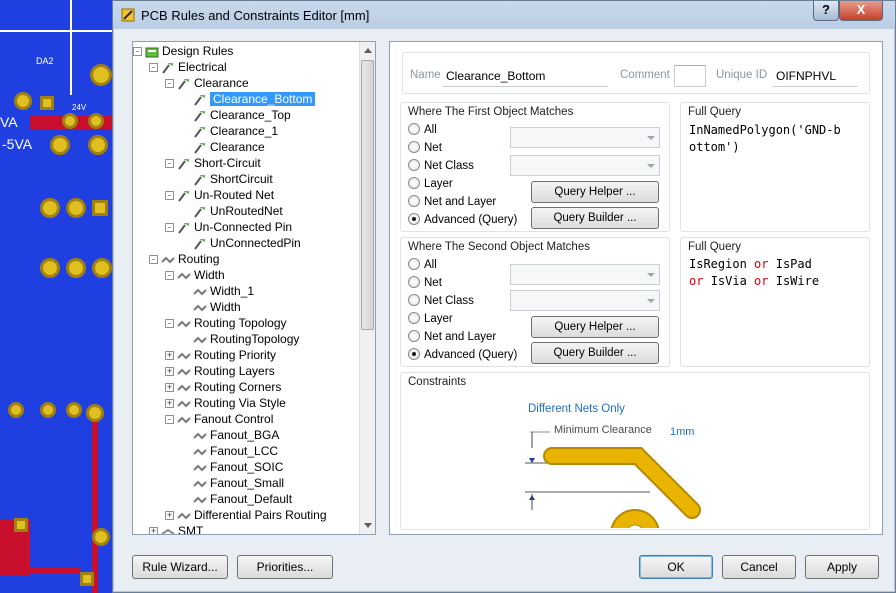  Describe the element at coordinates (441, 300) in the screenshot. I see `second-radio-option: Net Class` at that location.